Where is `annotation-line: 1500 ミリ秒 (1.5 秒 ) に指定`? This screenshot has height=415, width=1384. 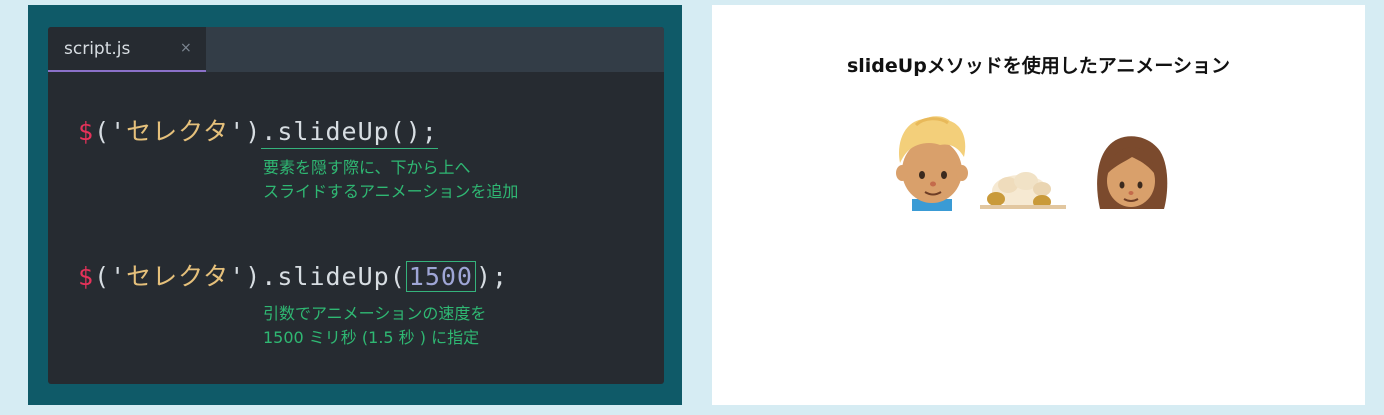
annotation-line: 1500 ミリ秒 (1.5 秒 ) に指定 is located at coordinates (371, 337).